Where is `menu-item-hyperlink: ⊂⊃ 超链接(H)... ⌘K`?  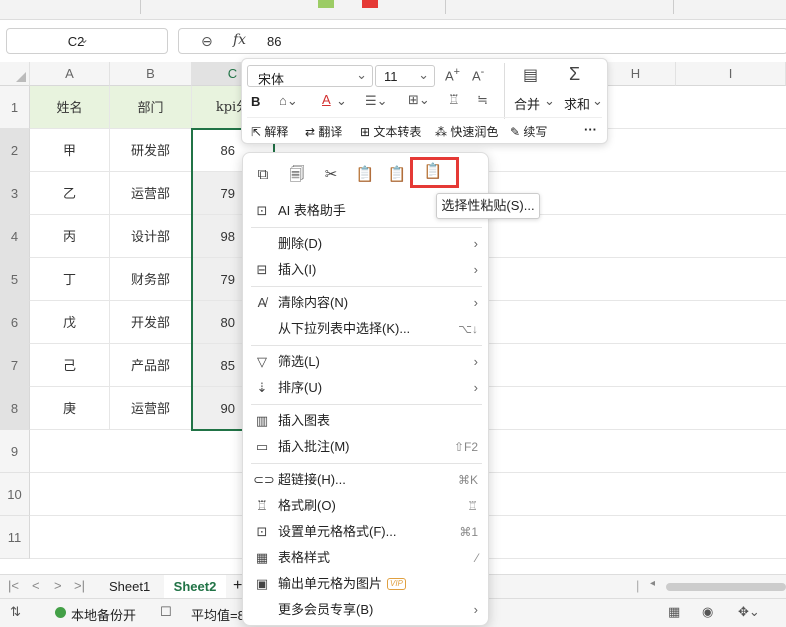 menu-item-hyperlink: ⊂⊃ 超链接(H)... ⌘K is located at coordinates (366, 480).